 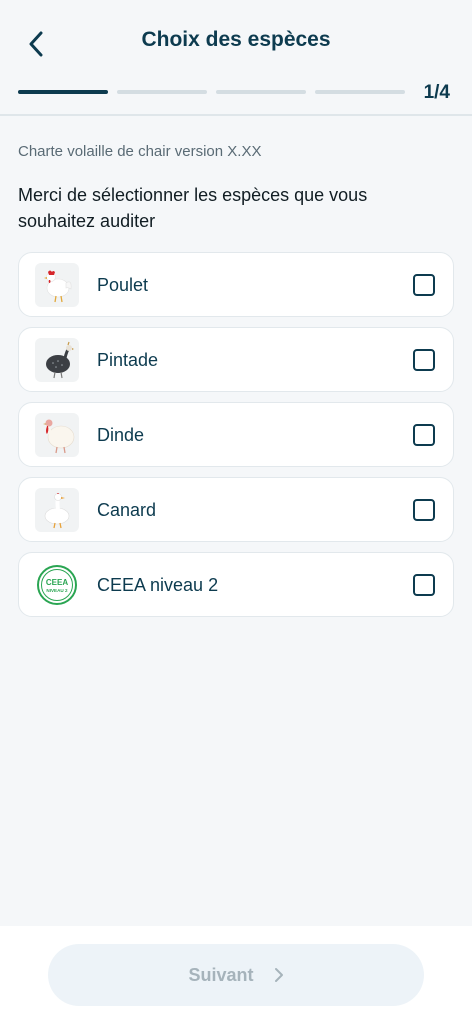 I want to click on footer: Suivant, so click(x=236, y=975).